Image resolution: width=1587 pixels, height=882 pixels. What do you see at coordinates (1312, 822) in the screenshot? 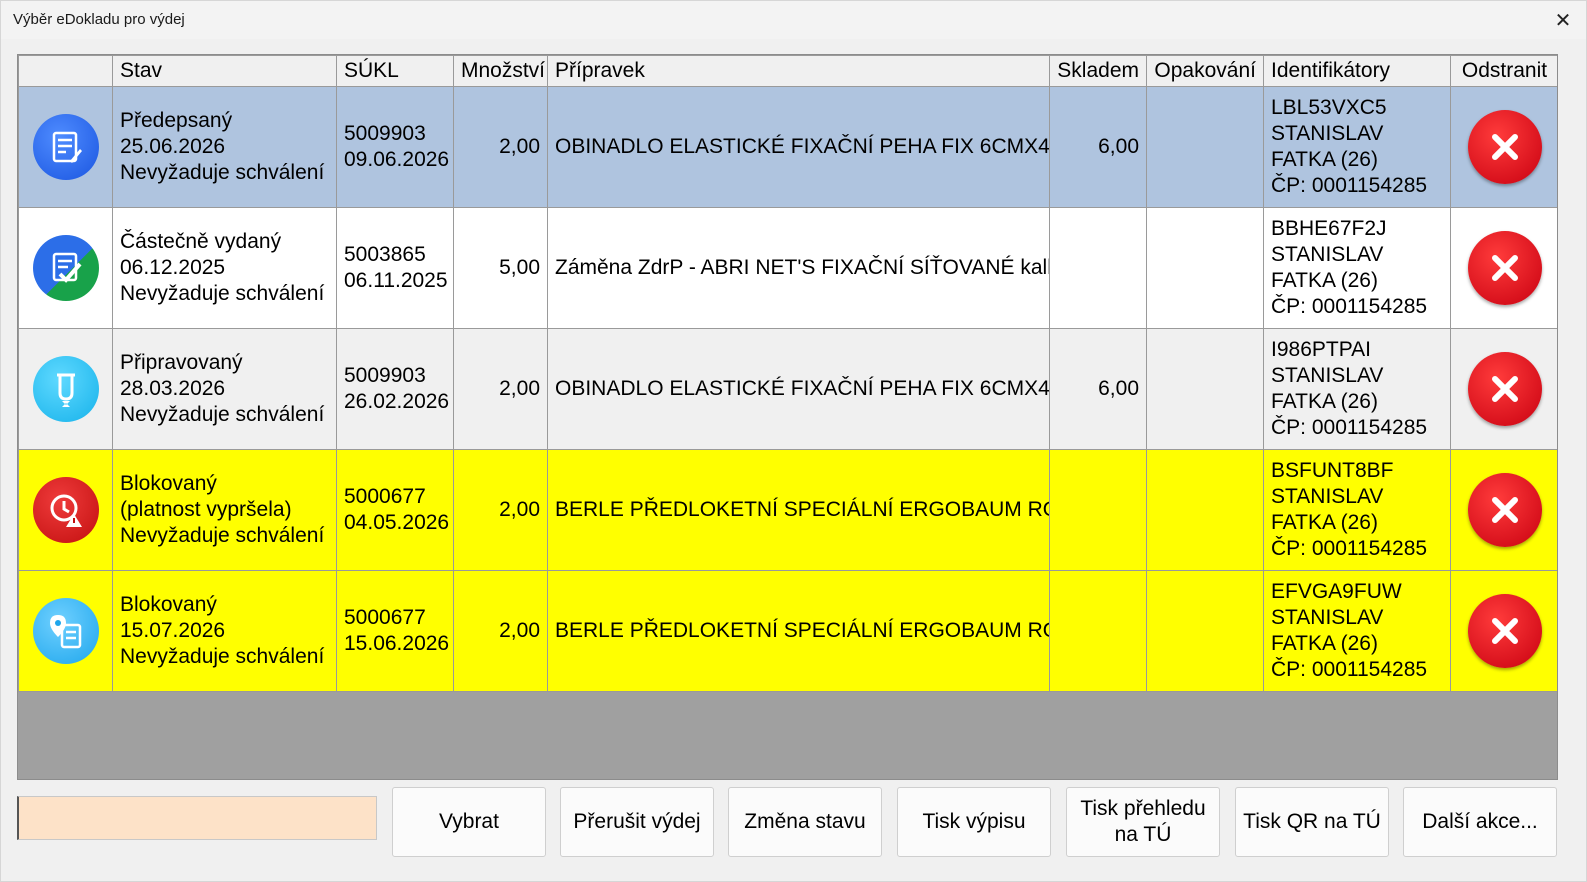
I see `print-qr-button: Tisk QR na TÚ` at bounding box center [1312, 822].